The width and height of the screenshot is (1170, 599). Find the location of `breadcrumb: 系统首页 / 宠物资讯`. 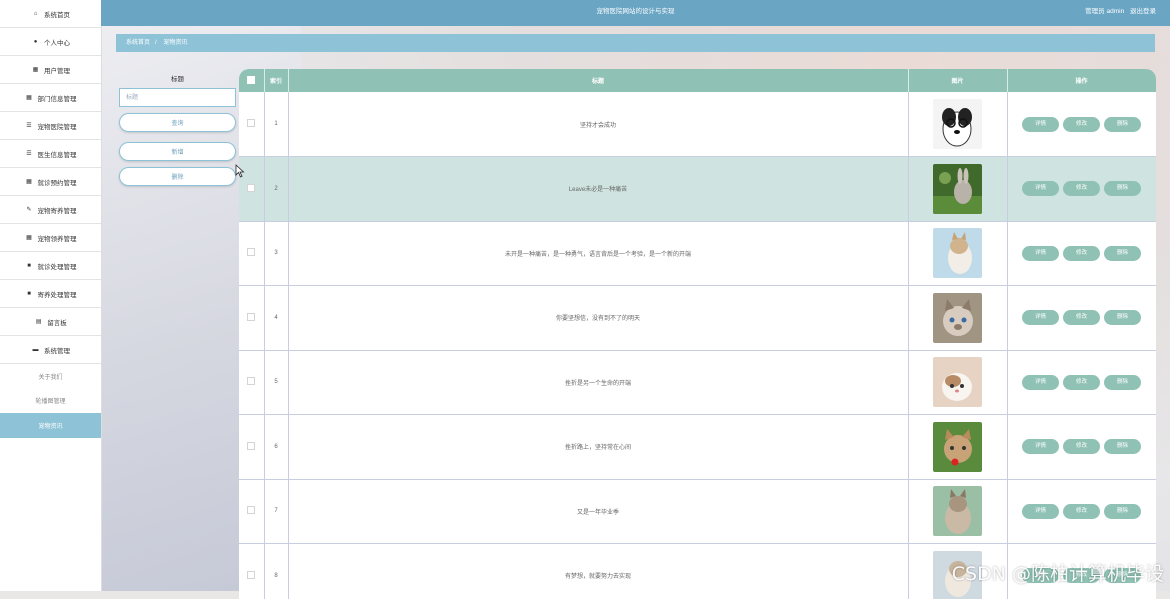

breadcrumb: 系统首页 / 宠物资讯 is located at coordinates (635, 43).